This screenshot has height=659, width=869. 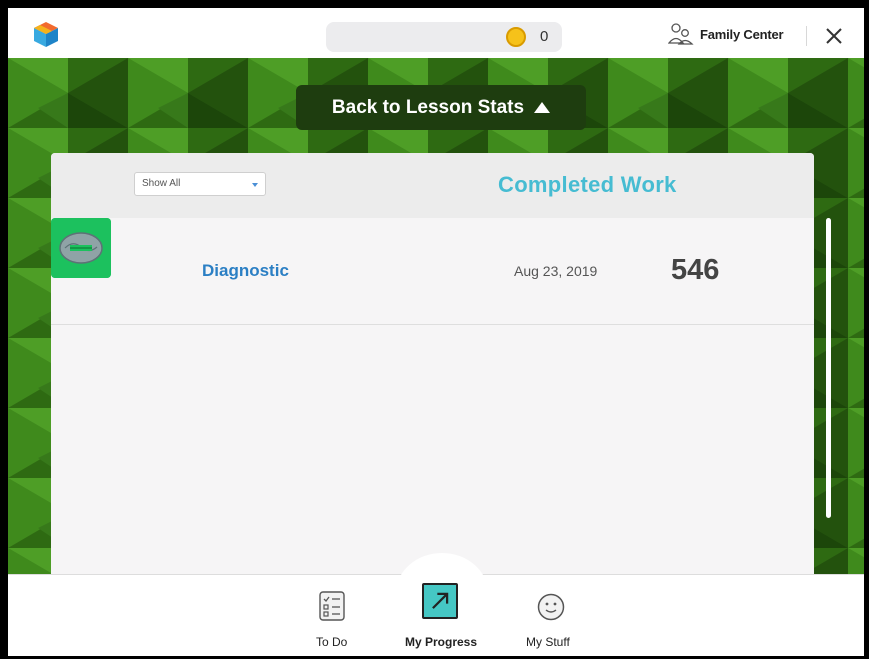 What do you see at coordinates (828, 368) in the screenshot?
I see `scrollbar` at bounding box center [828, 368].